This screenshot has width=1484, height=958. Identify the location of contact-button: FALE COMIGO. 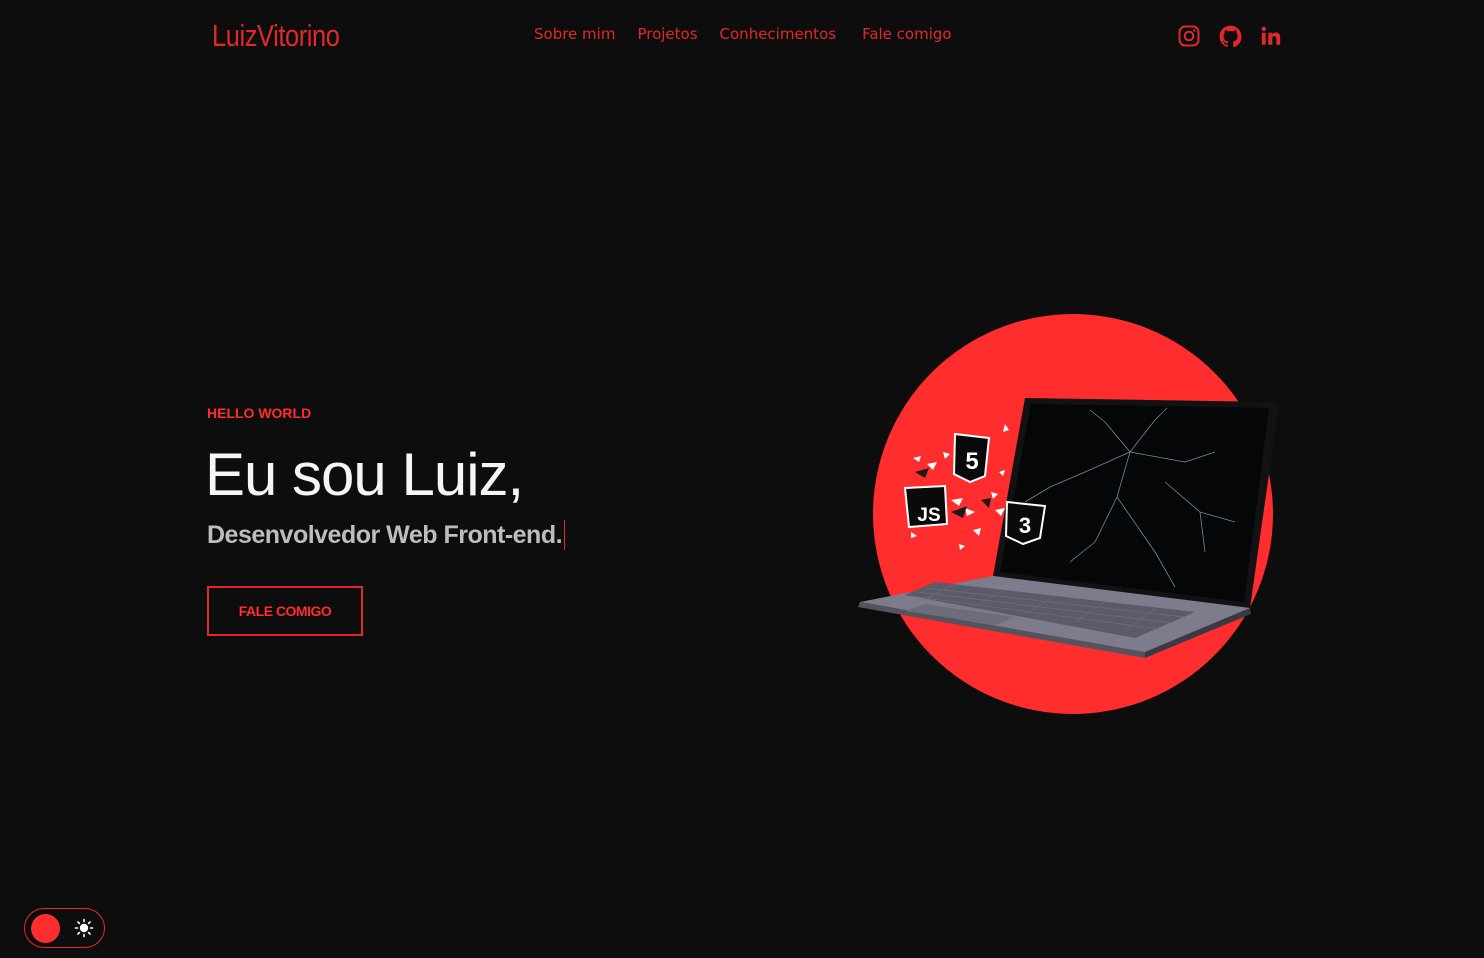
(285, 611).